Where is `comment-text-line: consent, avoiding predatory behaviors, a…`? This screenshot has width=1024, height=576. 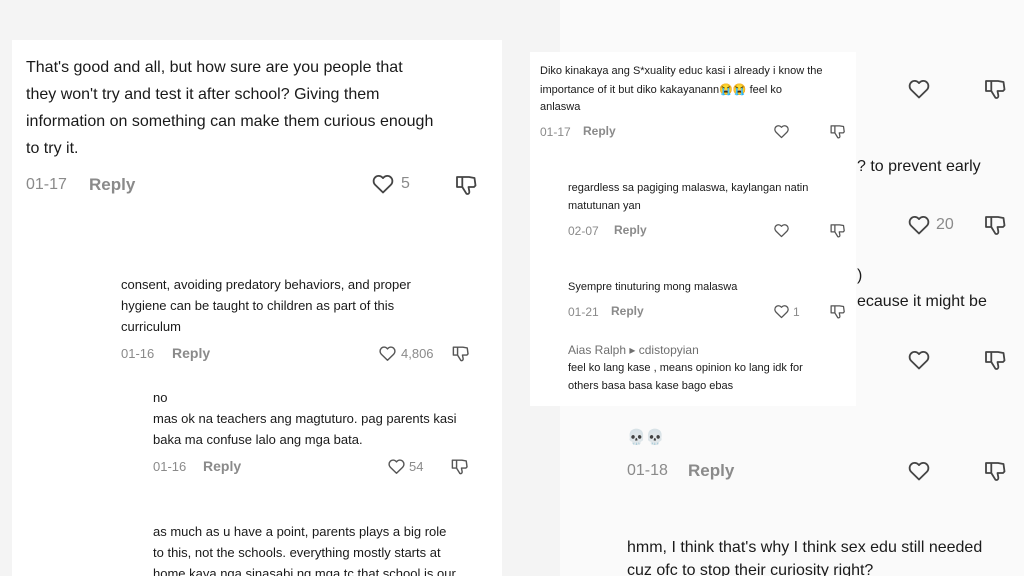 comment-text-line: consent, avoiding predatory behaviors, a… is located at coordinates (266, 284).